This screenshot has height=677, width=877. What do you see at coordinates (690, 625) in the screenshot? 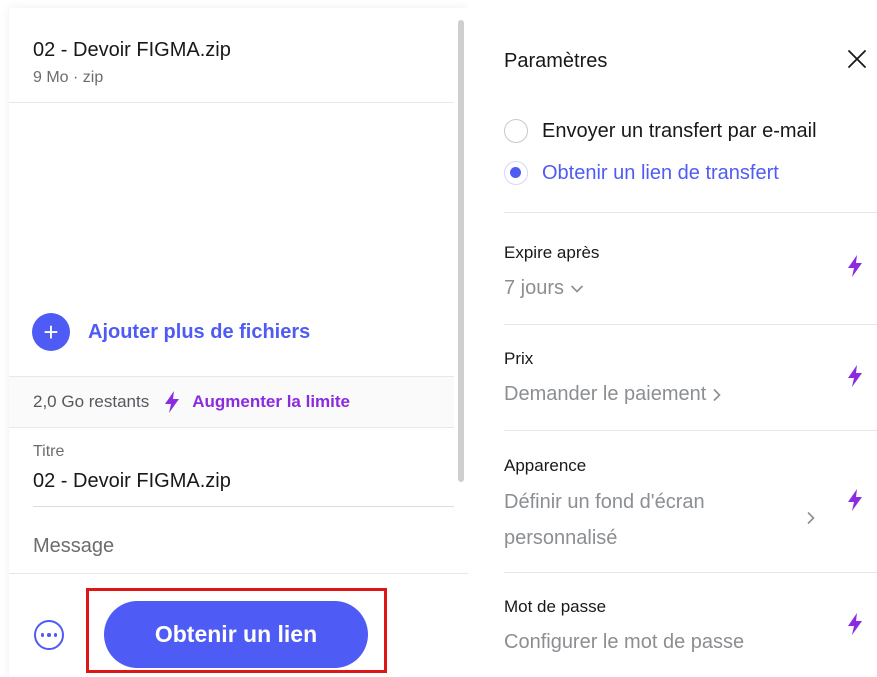
I see `setting-password: Mot de passe Configurer le mot de passe` at bounding box center [690, 625].